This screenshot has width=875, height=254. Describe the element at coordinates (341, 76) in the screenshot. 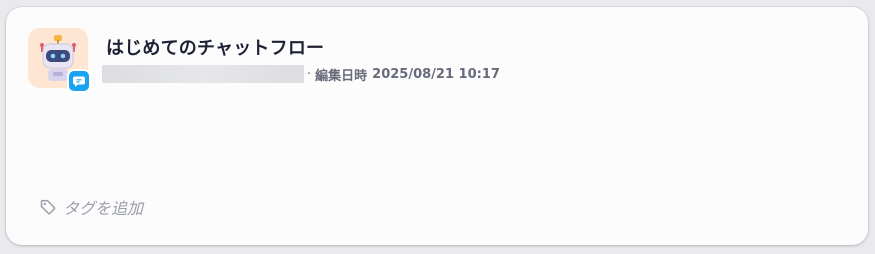

I see `edited-label: 編集日時` at that location.